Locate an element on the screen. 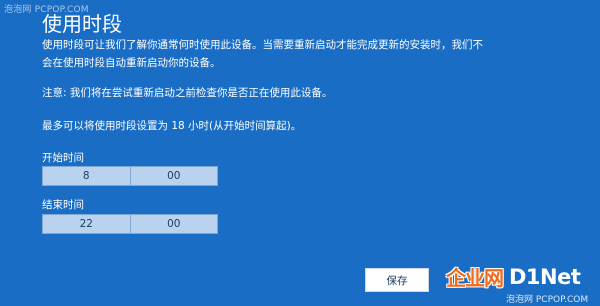 The width and height of the screenshot is (600, 306). note-text: 注意: 我们将在尝试重新启动之前检查你是否正在使用此设备。 is located at coordinates (187, 93).